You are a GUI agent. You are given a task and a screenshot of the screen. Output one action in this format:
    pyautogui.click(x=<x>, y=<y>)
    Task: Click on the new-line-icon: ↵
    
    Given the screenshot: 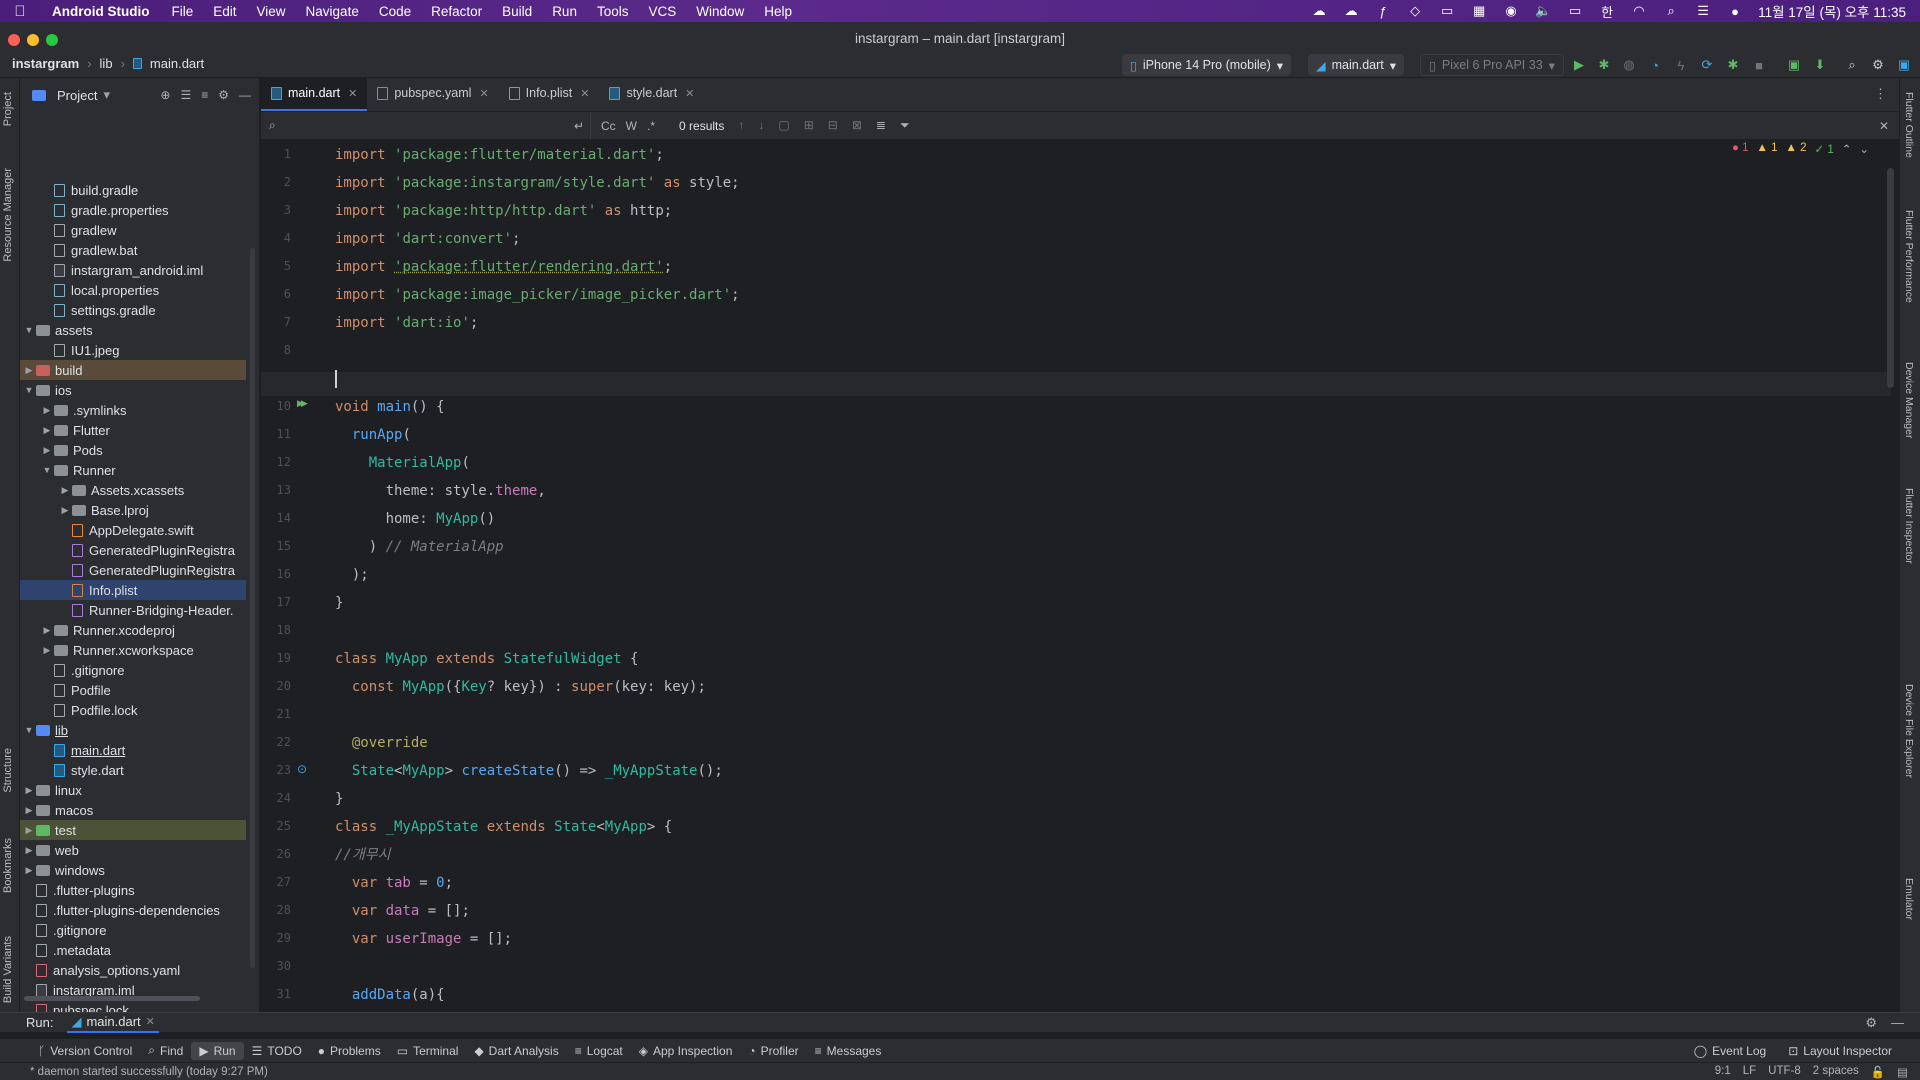 What is the action you would take?
    pyautogui.click(x=582, y=126)
    